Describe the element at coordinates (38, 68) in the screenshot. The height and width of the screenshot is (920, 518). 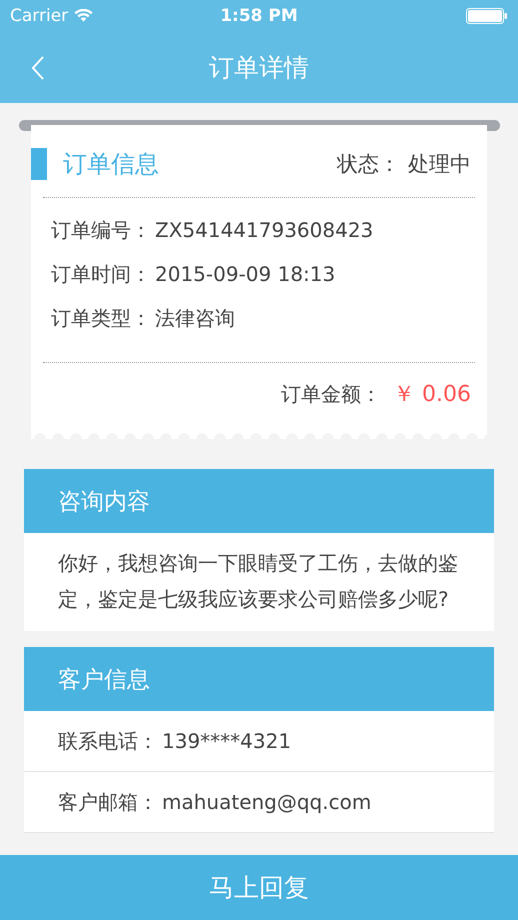
I see `back-icon` at that location.